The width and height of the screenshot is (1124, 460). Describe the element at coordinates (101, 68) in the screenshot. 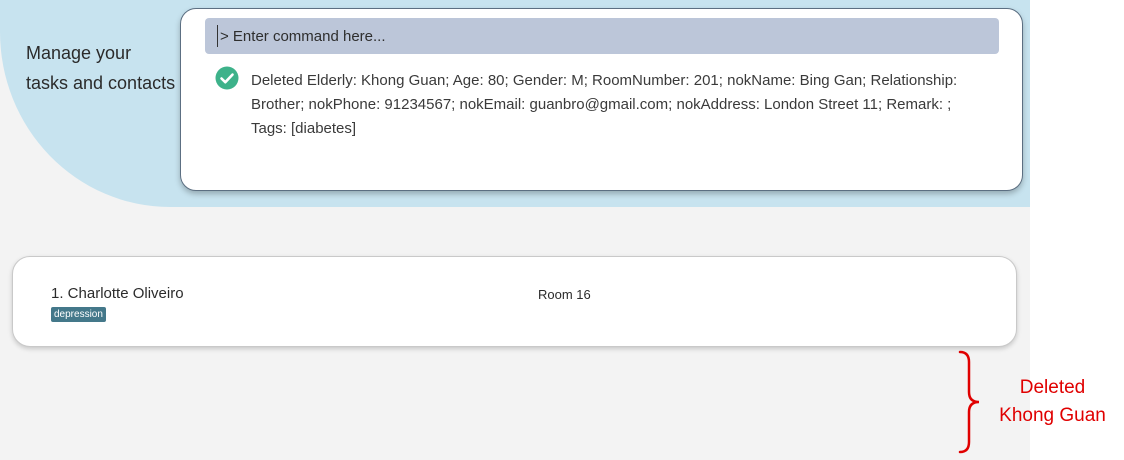

I see `hero-tagline: Manage your tasks and contacts` at that location.